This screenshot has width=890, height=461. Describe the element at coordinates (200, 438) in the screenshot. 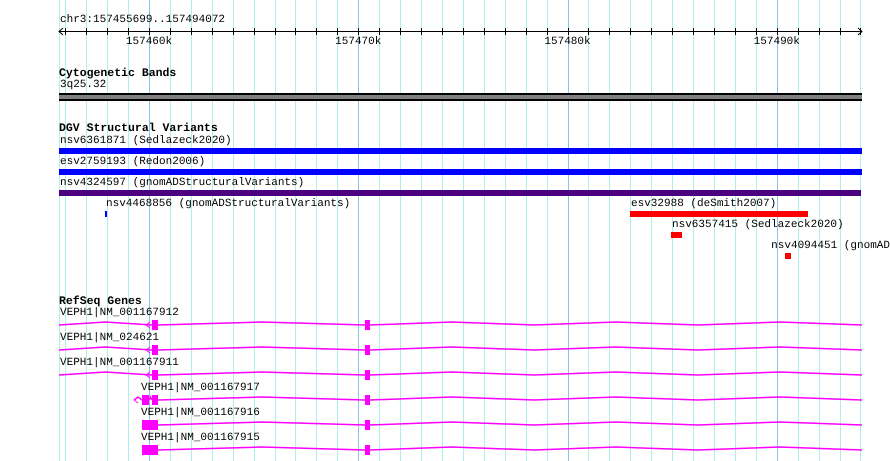

I see `gene-label: VEPH1|NM_001167915` at that location.